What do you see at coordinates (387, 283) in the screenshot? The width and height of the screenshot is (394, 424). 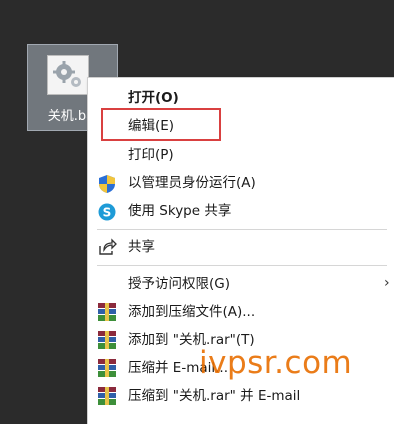 I see `chevron-right-icon: ›` at bounding box center [387, 283].